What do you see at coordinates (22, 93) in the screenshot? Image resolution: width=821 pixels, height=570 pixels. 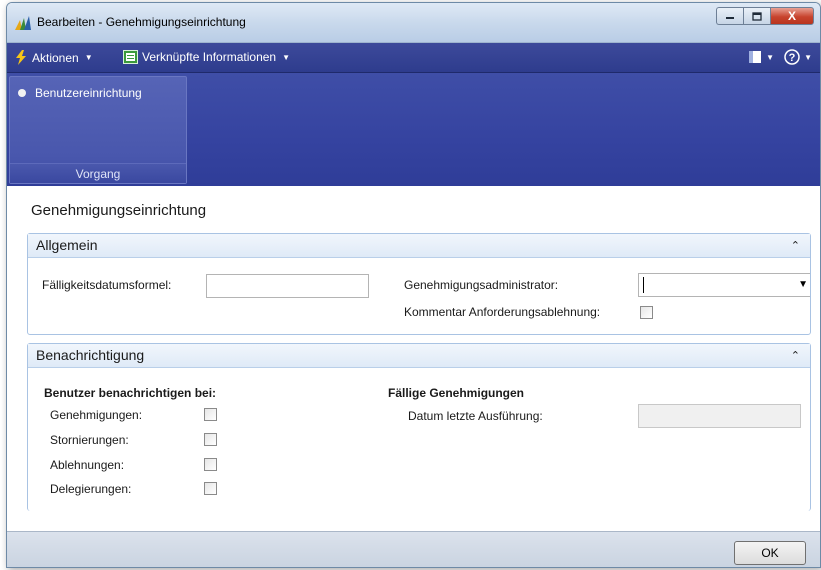 I see `bullet-icon` at bounding box center [22, 93].